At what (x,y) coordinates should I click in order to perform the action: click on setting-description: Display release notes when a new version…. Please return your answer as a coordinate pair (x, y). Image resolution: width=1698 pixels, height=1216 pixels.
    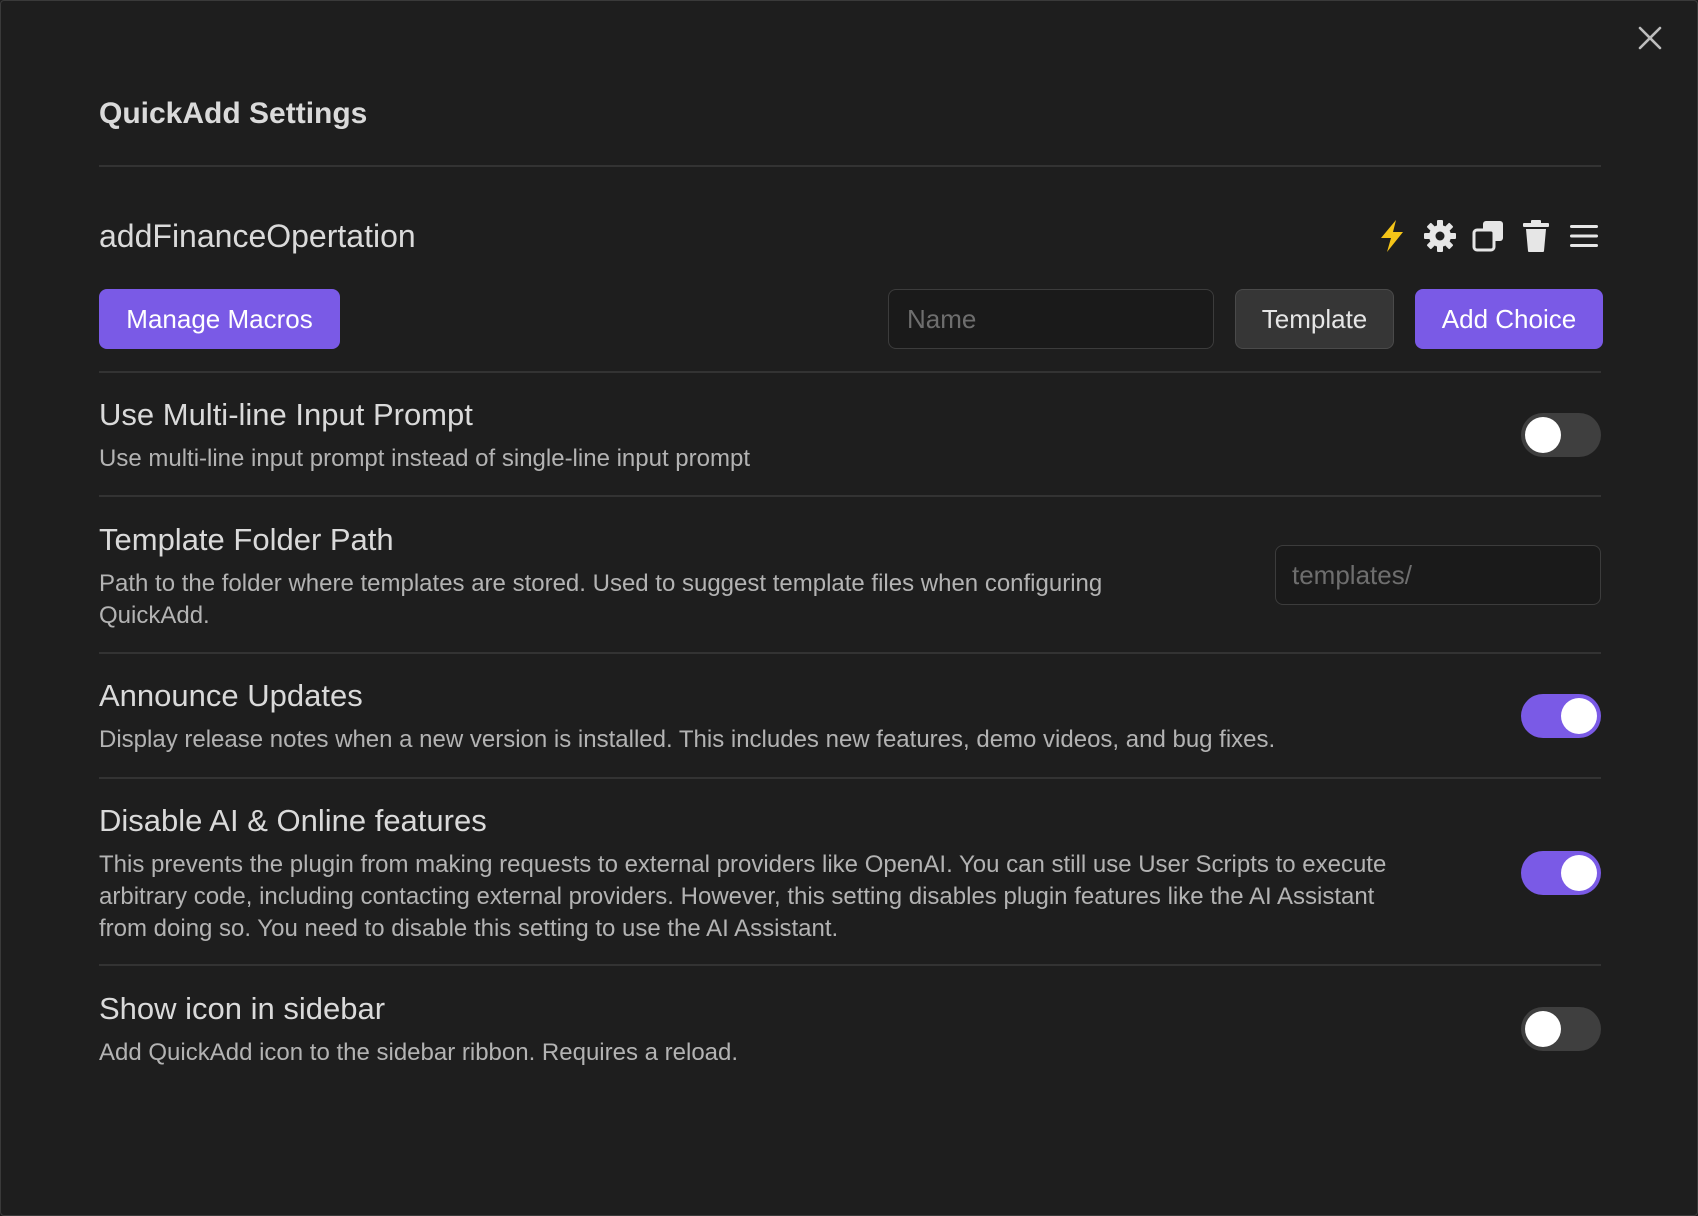
    Looking at the image, I should click on (687, 739).